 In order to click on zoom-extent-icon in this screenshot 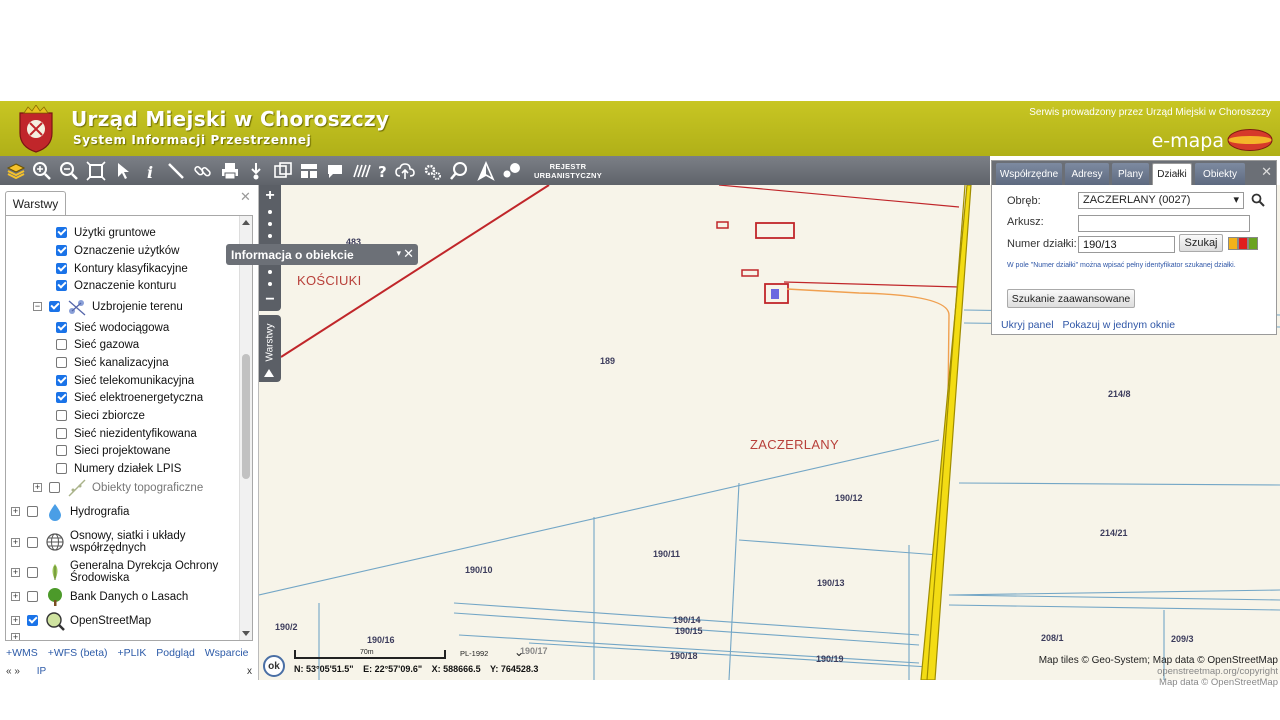, I will do `click(96, 171)`.